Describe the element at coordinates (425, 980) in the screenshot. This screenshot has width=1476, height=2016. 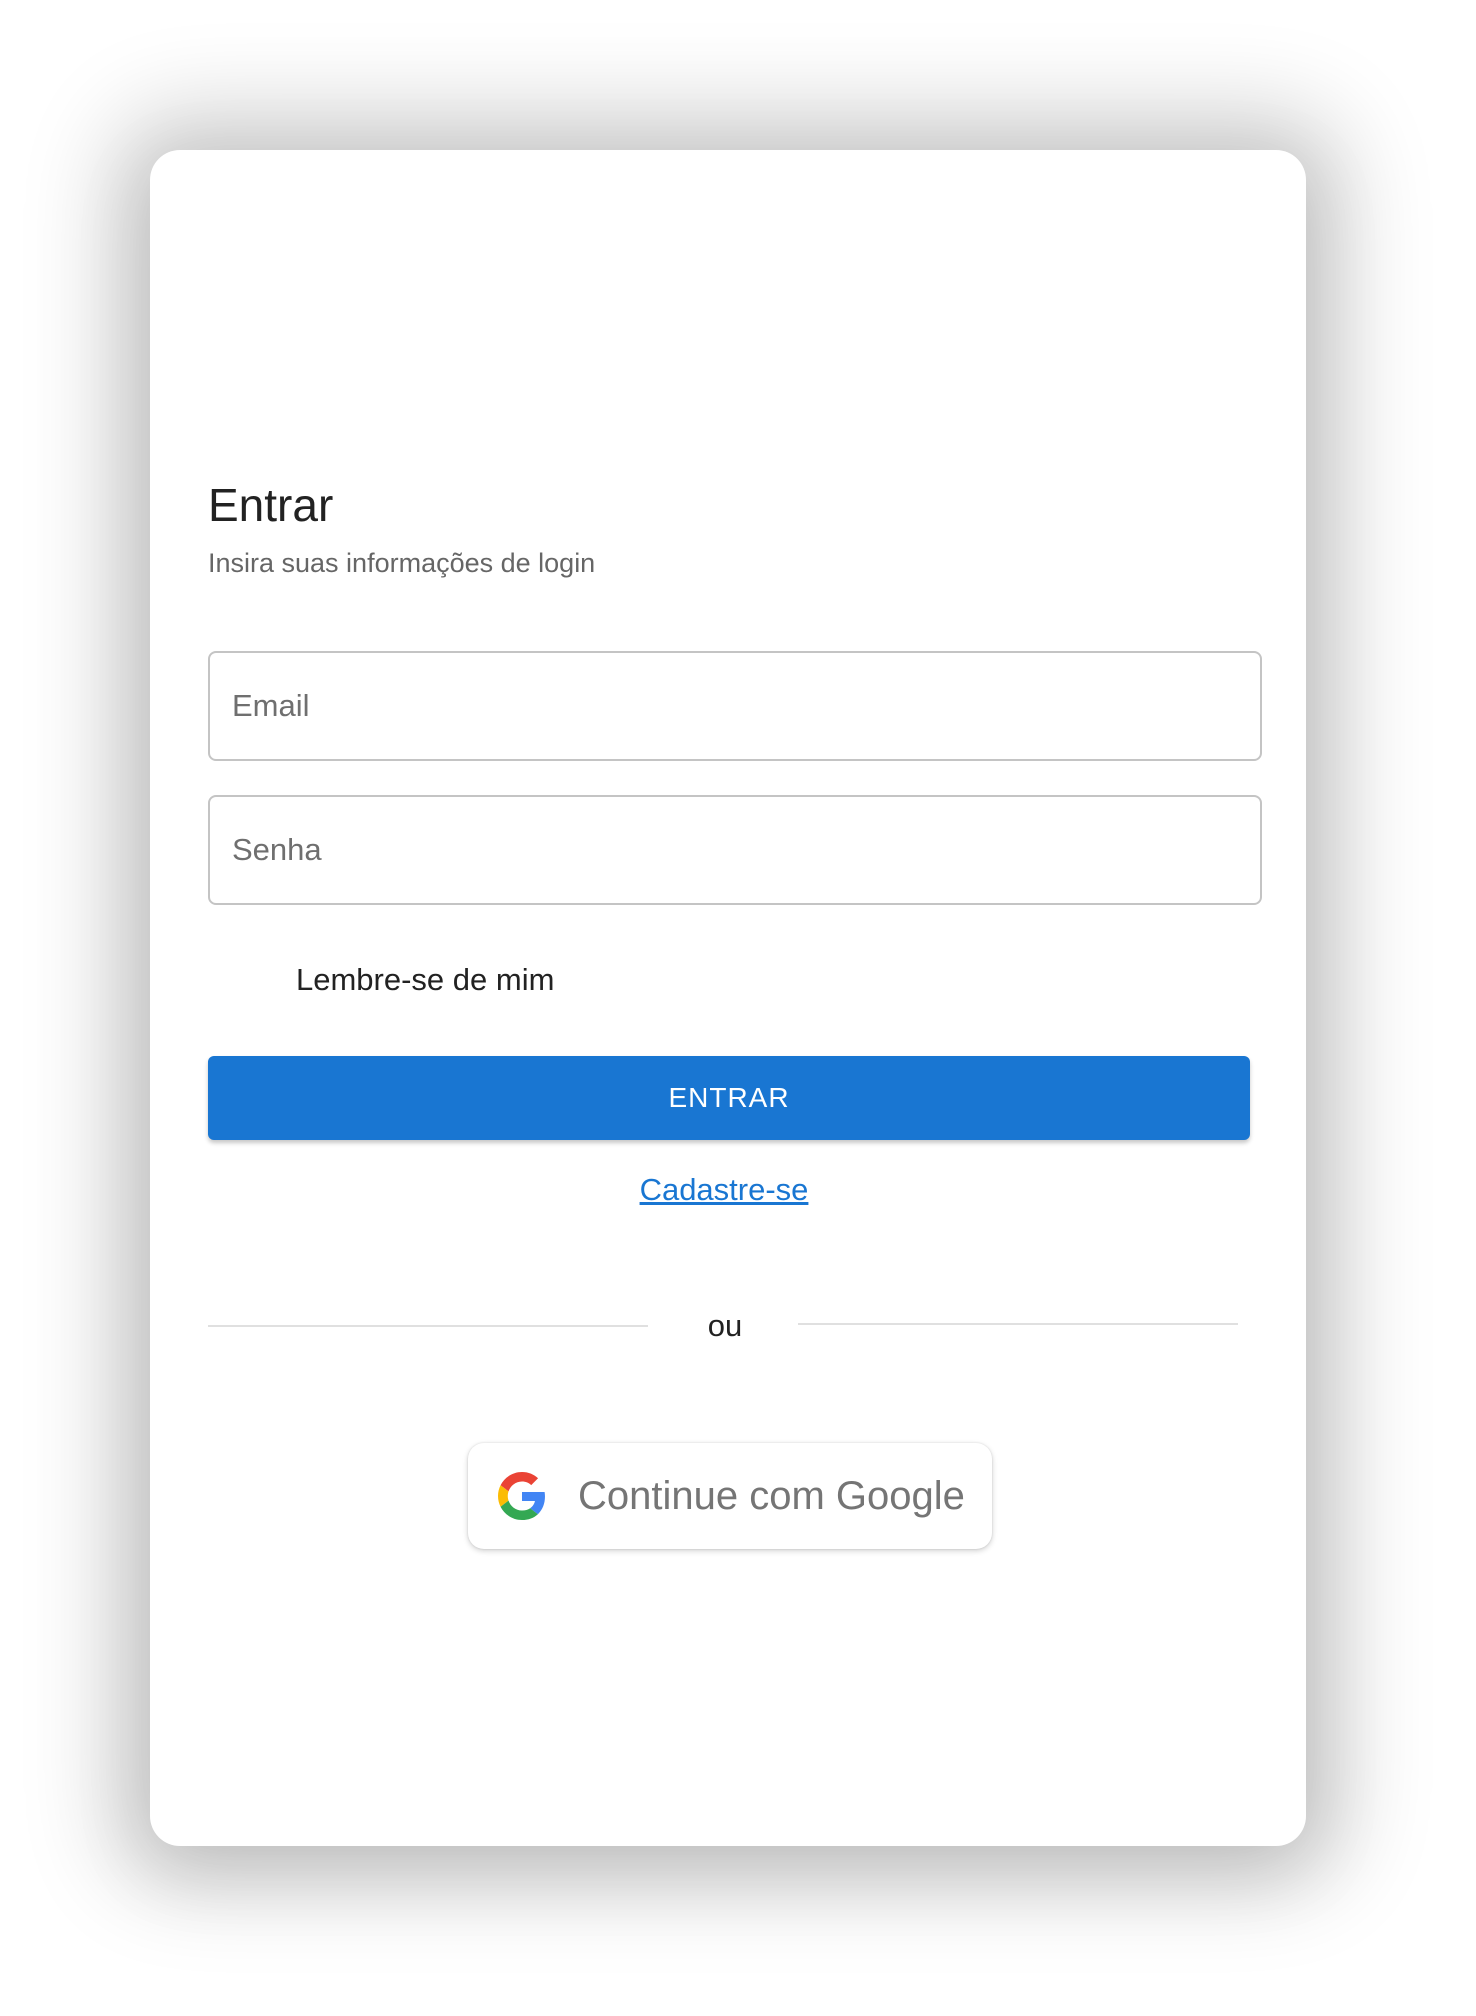
I see `remember-me-label: Lembre-se de mim` at that location.